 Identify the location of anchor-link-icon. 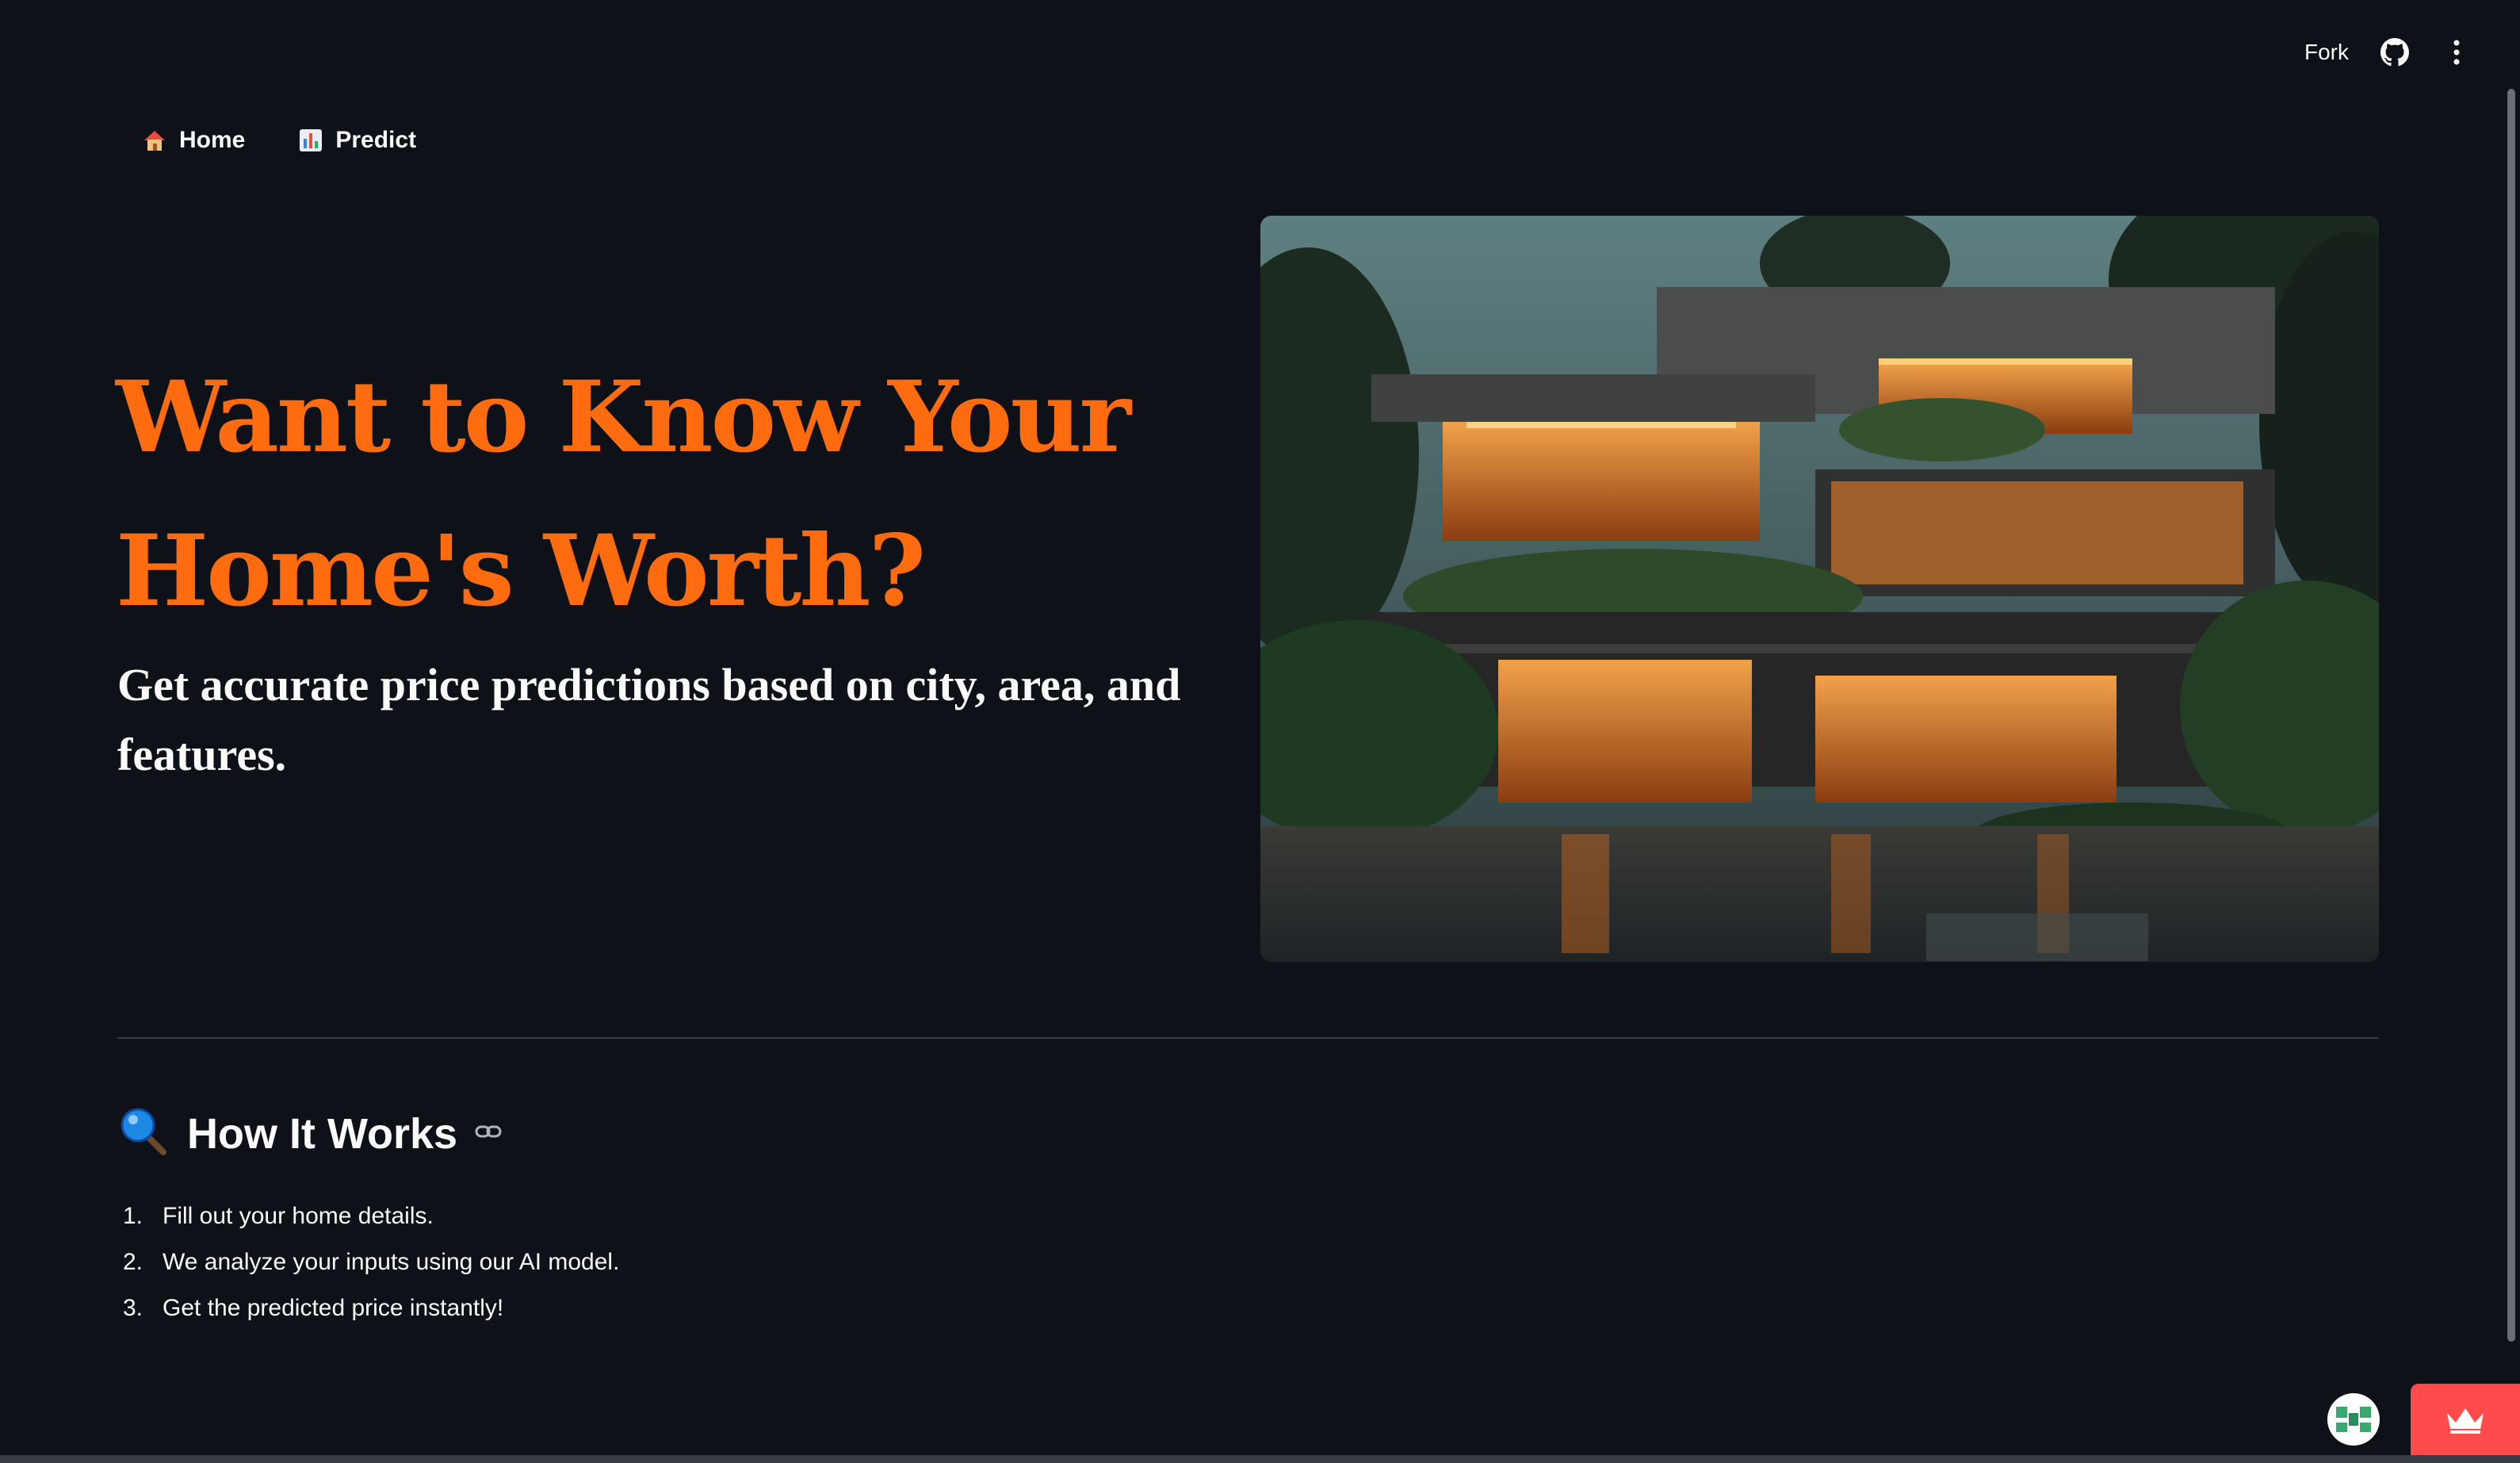
(488, 1133).